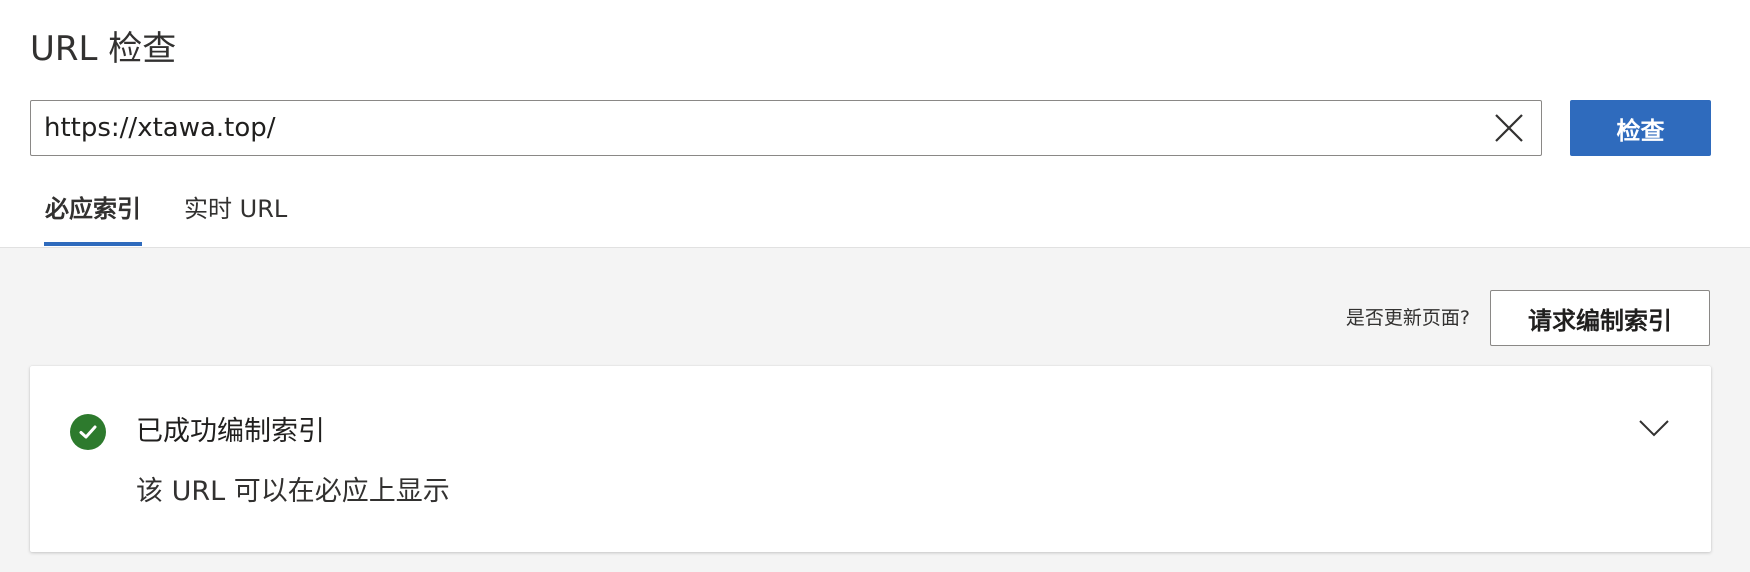 This screenshot has width=1750, height=572. What do you see at coordinates (293, 491) in the screenshot?
I see `status-description: 该 URL 可以在必应上显示` at bounding box center [293, 491].